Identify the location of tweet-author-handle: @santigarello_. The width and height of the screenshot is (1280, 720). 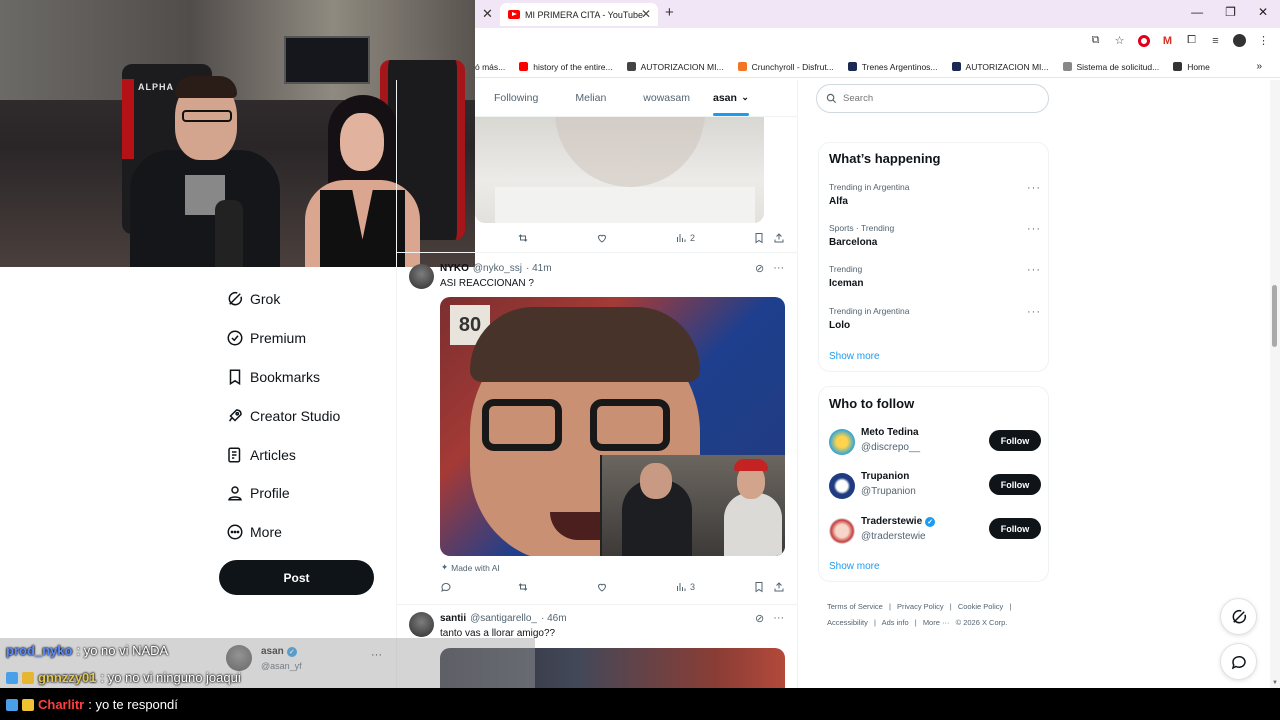
(503, 618).